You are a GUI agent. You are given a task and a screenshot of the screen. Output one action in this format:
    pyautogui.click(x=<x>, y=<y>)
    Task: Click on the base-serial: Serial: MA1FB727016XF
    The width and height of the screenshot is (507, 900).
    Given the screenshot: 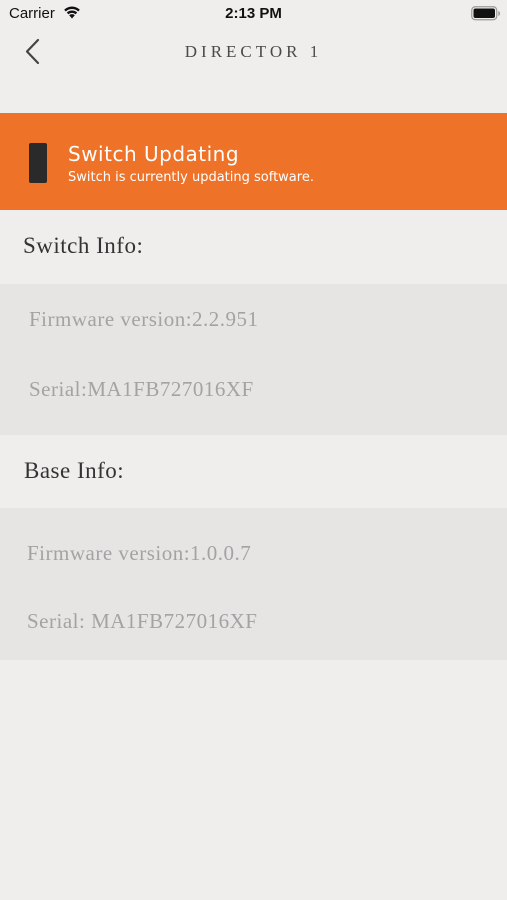 What is the action you would take?
    pyautogui.click(x=142, y=621)
    